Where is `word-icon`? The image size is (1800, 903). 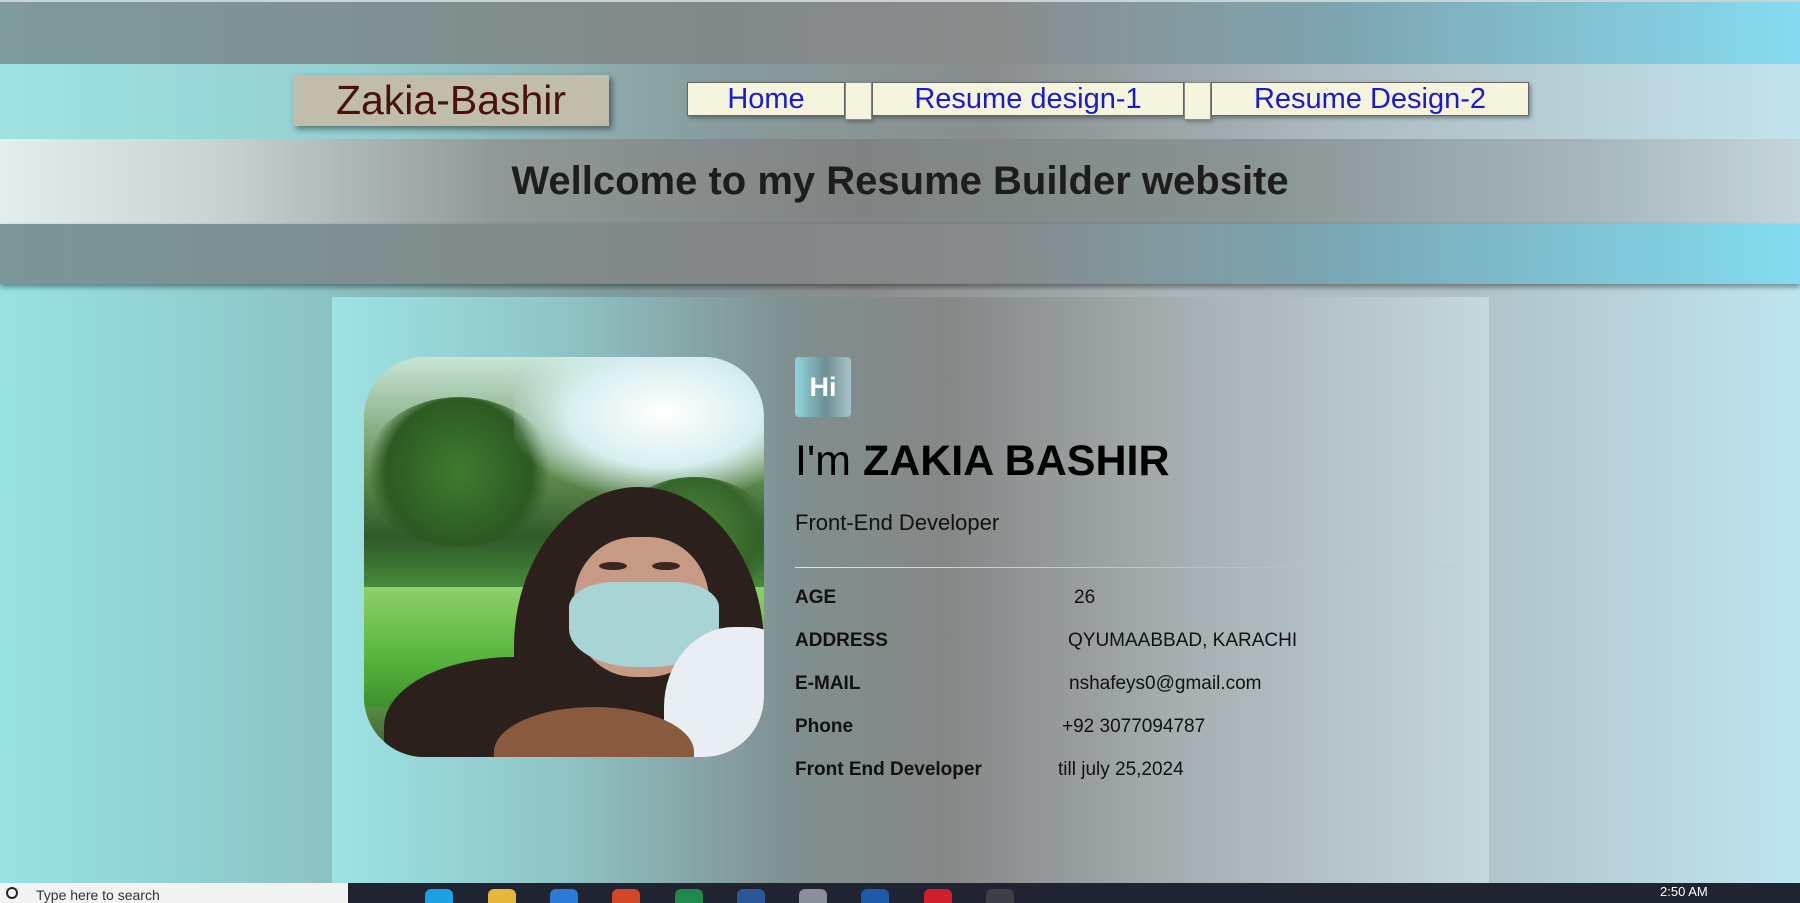 word-icon is located at coordinates (751, 896).